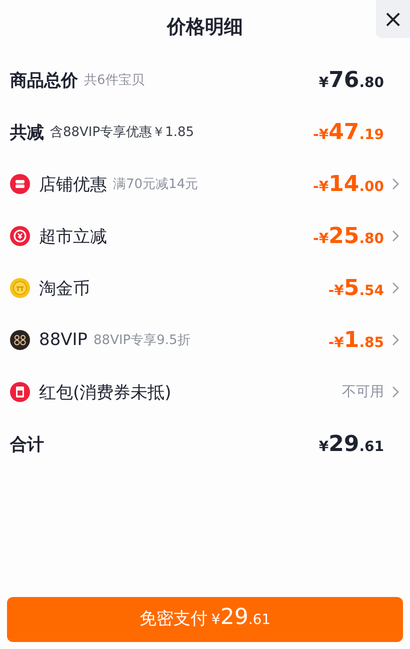 Image resolution: width=410 pixels, height=649 pixels. Describe the element at coordinates (73, 185) in the screenshot. I see `discount-label: 店铺优惠` at that location.